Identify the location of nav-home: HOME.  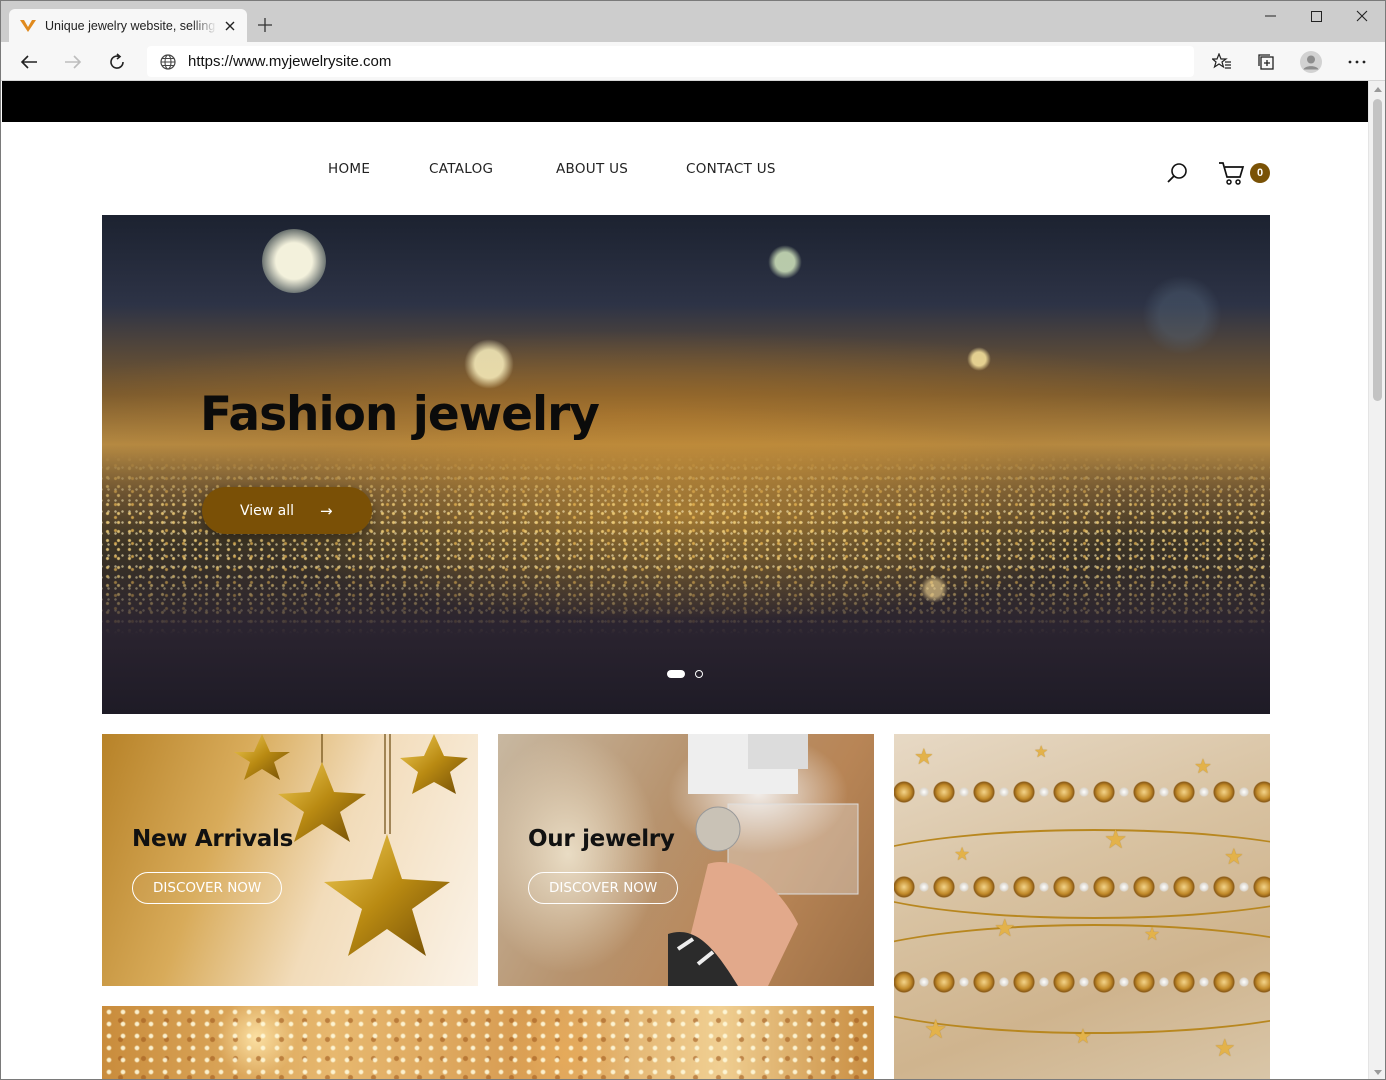
(349, 172).